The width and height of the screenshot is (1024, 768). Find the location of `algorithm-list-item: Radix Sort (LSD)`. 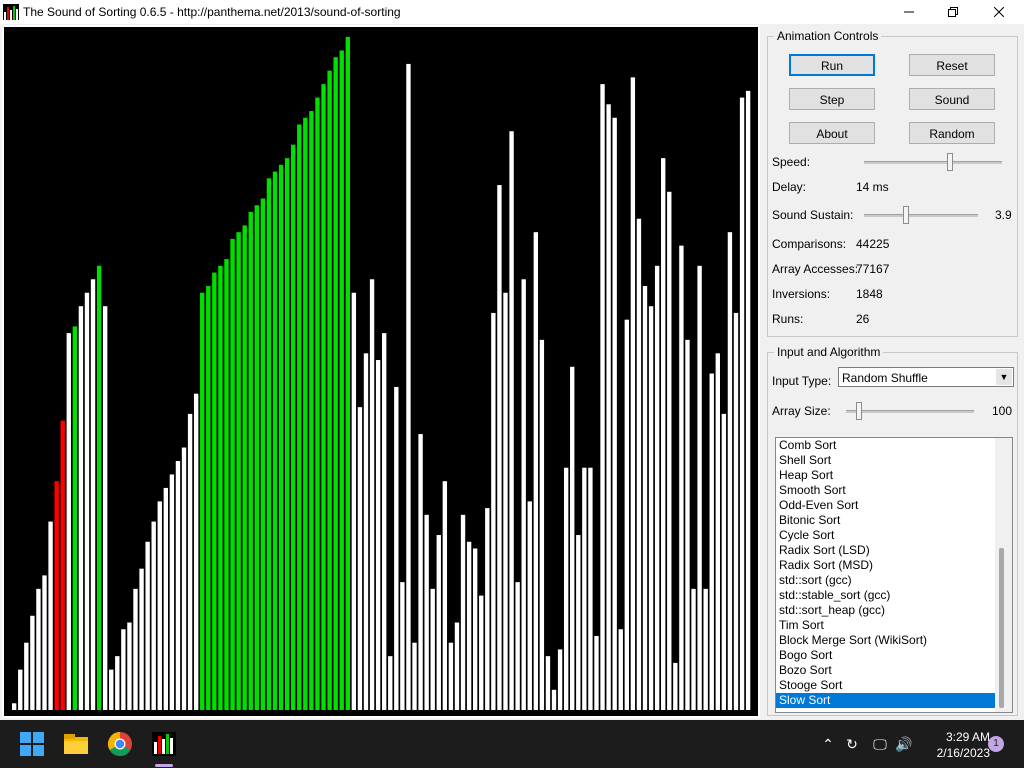

algorithm-list-item: Radix Sort (LSD) is located at coordinates (885, 550).